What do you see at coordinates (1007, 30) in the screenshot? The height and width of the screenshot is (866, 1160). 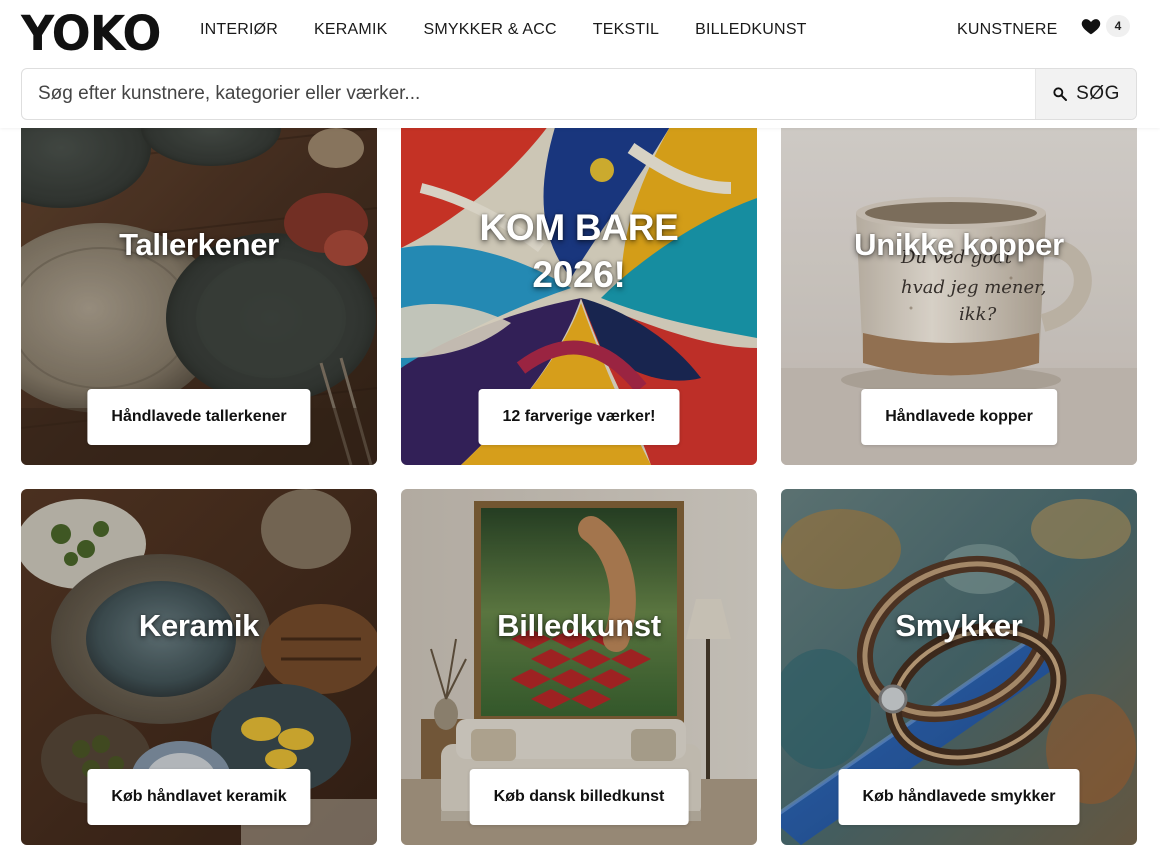 I see `nav-item-kunstnere: KUNSTNERE` at bounding box center [1007, 30].